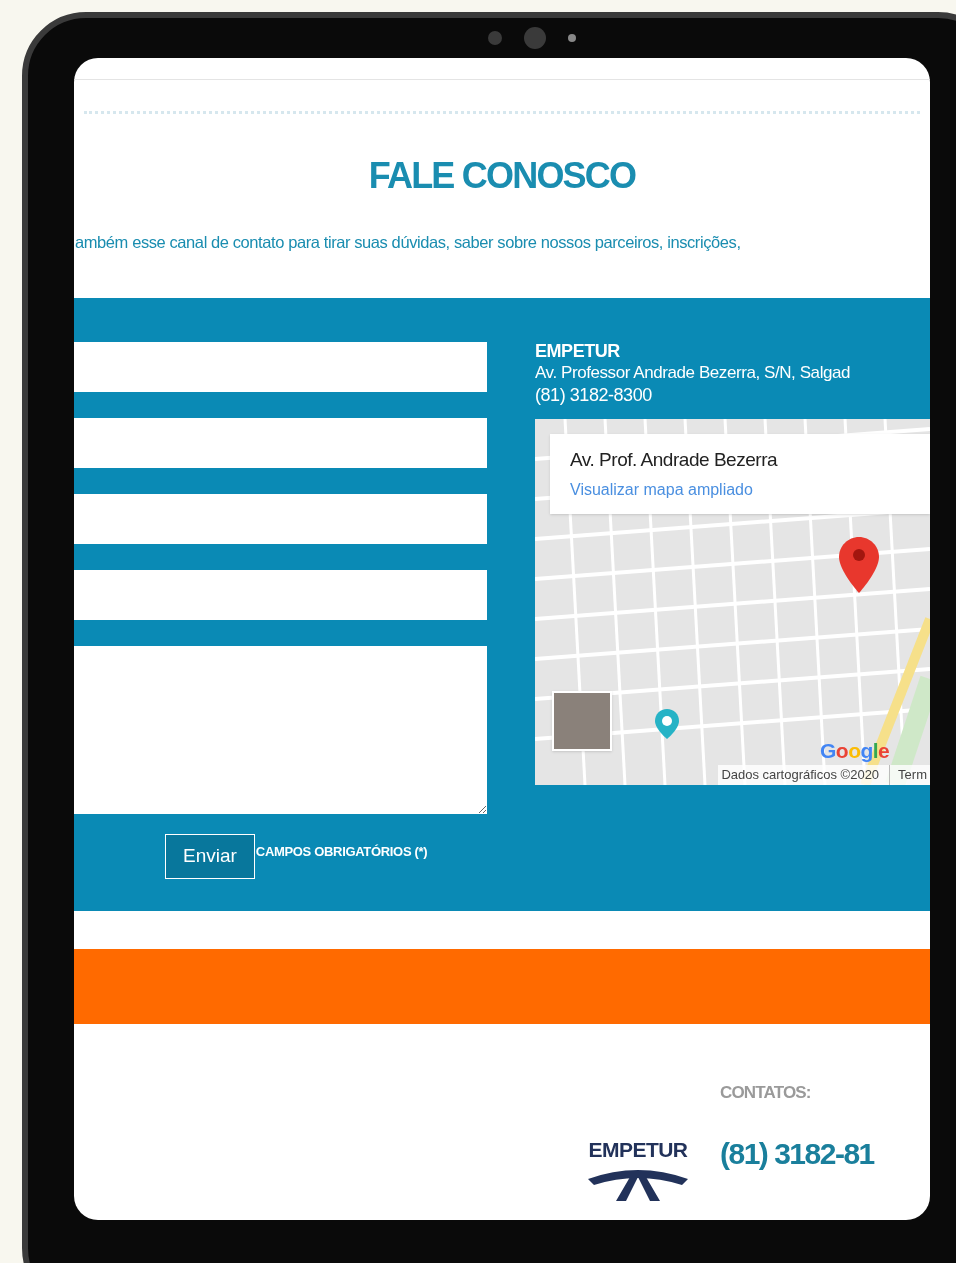  Describe the element at coordinates (638, 1149) in the screenshot. I see `logo-text: EMPETUR` at that location.